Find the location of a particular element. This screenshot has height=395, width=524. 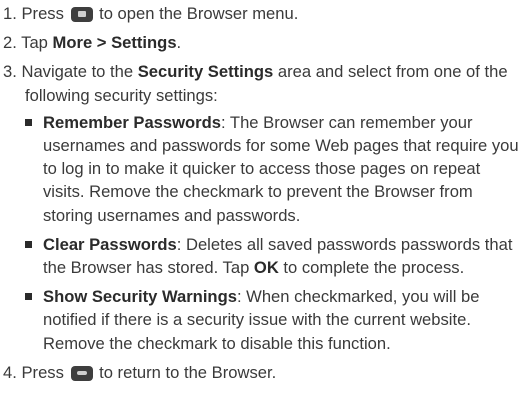

setting-title: Remember Passwords is located at coordinates (132, 122).